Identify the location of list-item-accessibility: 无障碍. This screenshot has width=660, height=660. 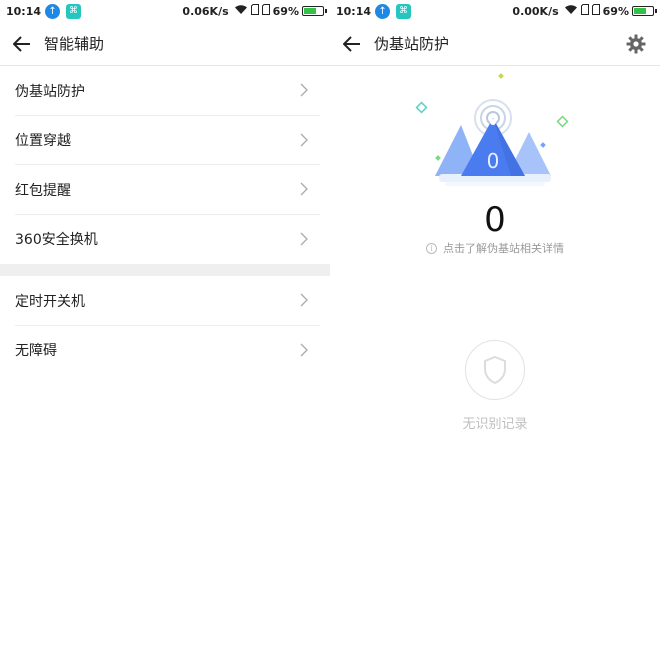
(165, 351).